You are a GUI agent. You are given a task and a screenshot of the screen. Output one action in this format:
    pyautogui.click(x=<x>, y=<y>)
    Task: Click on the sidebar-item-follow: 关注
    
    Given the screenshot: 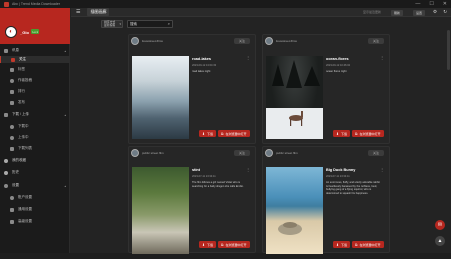 What is the action you would take?
    pyautogui.click(x=35, y=59)
    